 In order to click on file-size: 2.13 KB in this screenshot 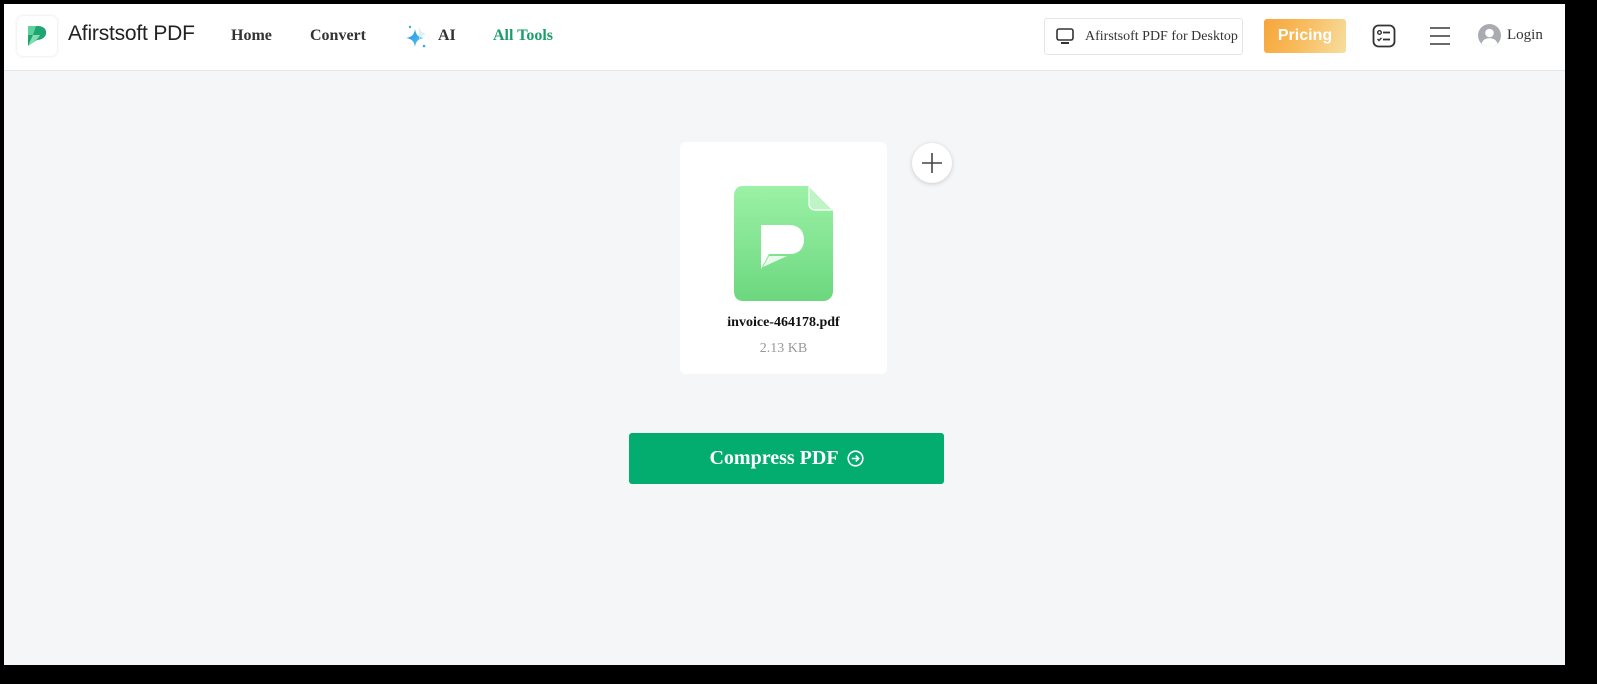, I will do `click(783, 348)`.